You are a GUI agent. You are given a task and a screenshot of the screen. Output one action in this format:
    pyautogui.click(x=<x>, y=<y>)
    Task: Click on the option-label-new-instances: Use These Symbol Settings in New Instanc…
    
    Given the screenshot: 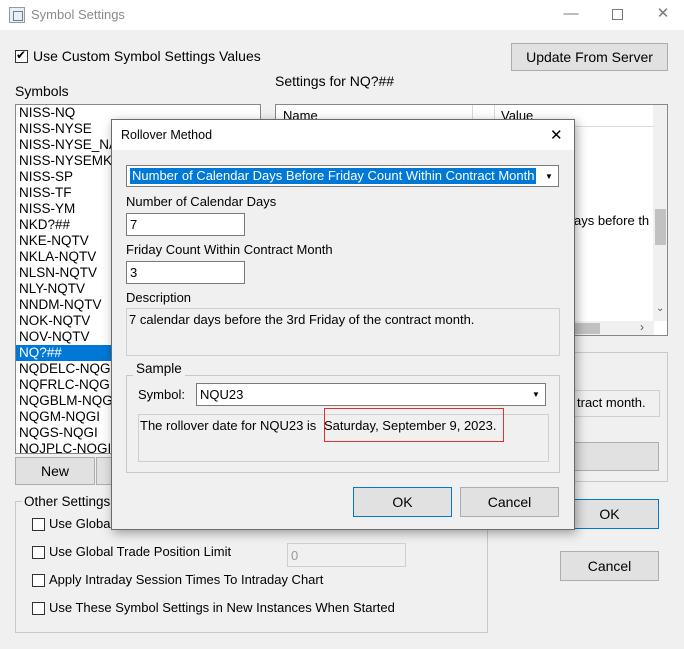 What is the action you would take?
    pyautogui.click(x=222, y=607)
    